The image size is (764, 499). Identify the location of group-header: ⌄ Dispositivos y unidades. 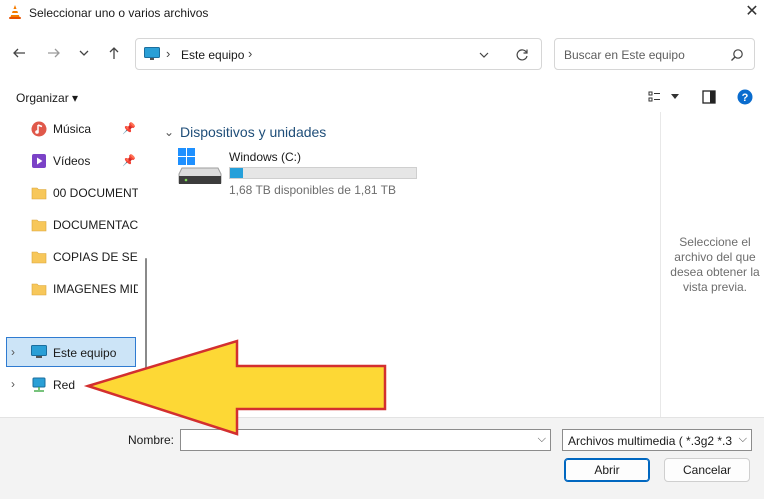
(245, 132).